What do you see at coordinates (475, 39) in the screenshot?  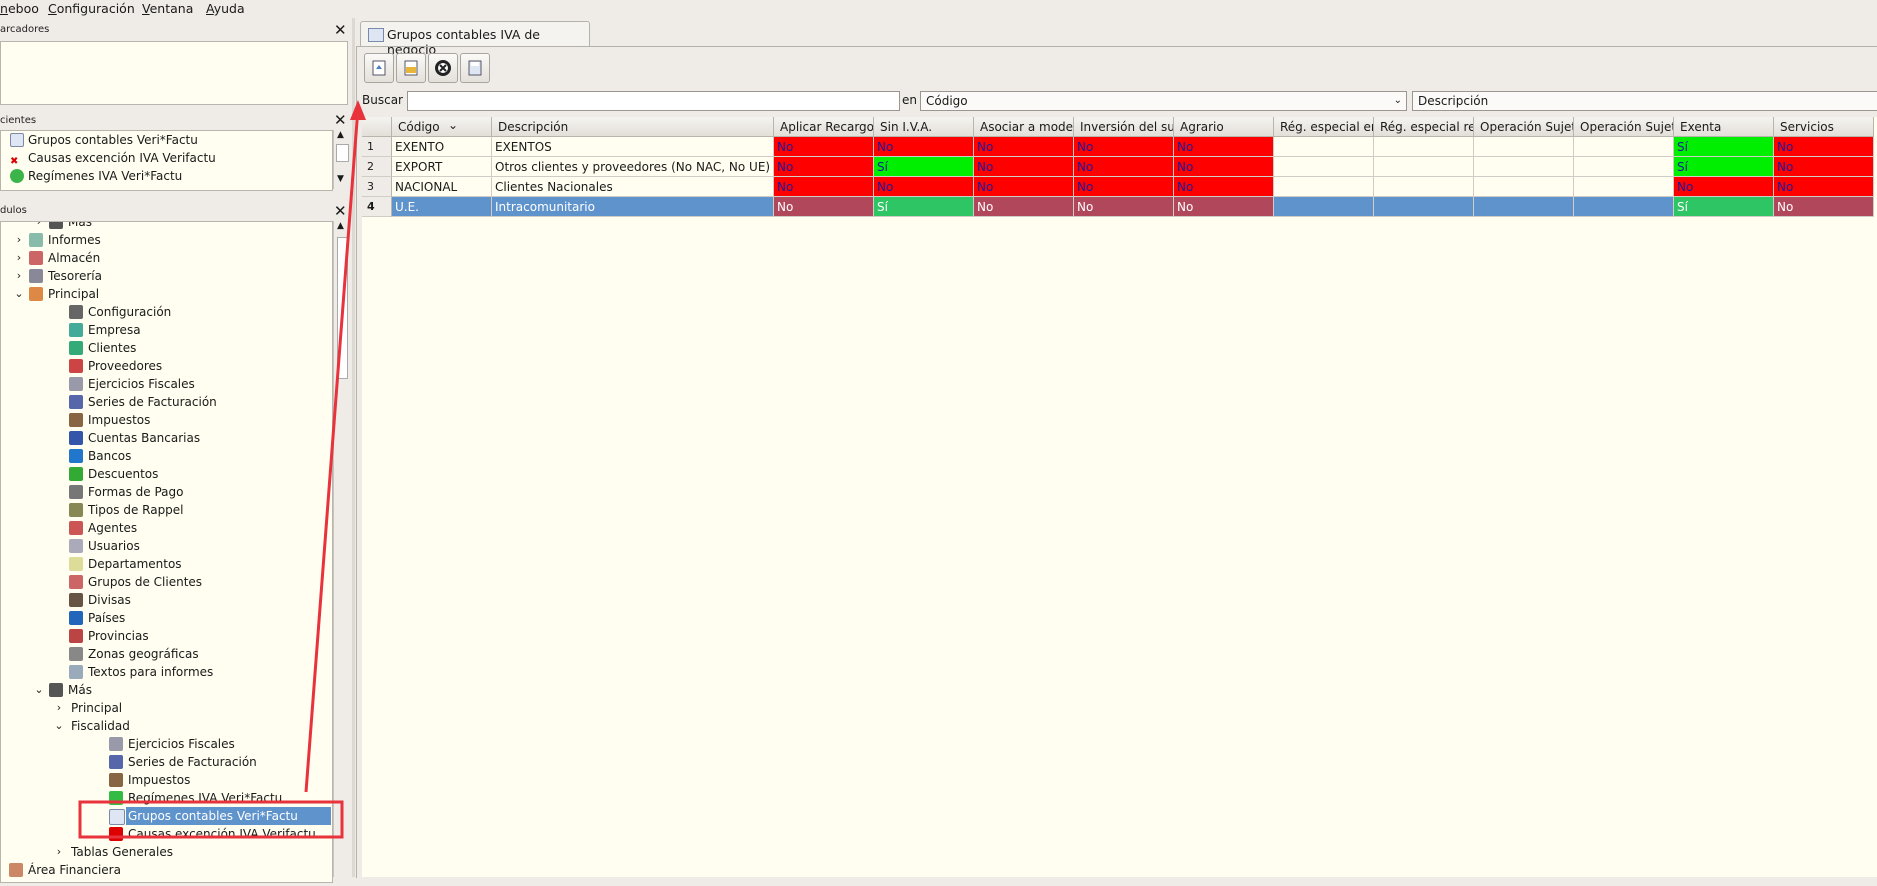 I see `tab-grupos-contables: Grupos contables IVA de negocio` at bounding box center [475, 39].